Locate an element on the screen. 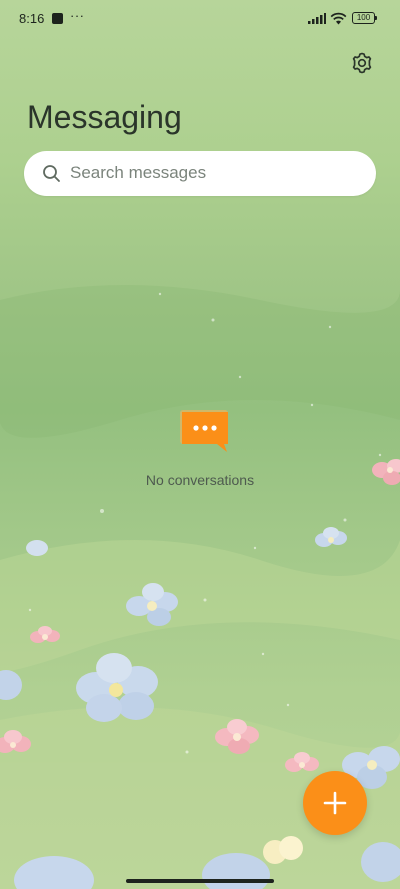 This screenshot has height=889, width=400. home-indicator is located at coordinates (200, 881).